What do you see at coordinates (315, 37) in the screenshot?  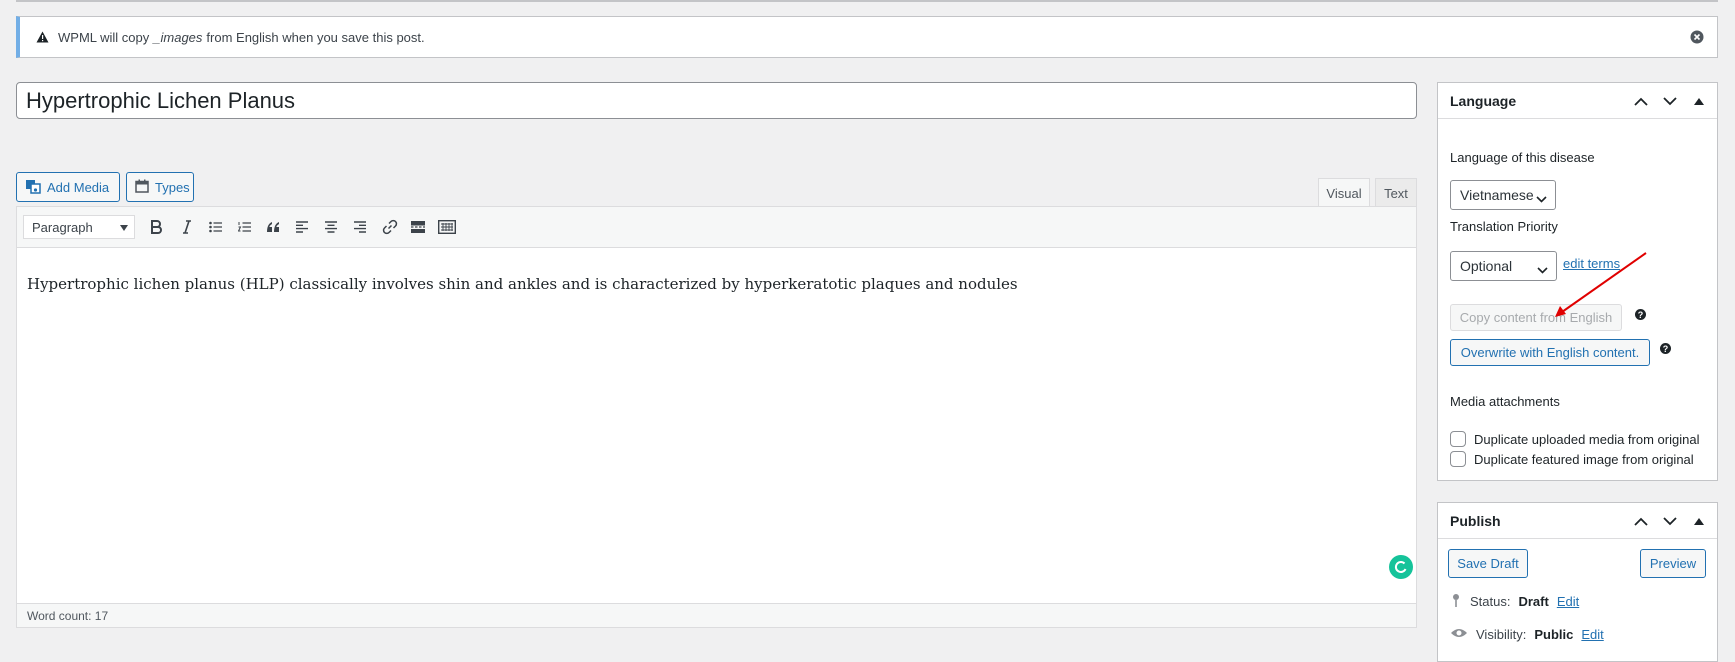 I see `notice-text-after: from English when you save this post.` at bounding box center [315, 37].